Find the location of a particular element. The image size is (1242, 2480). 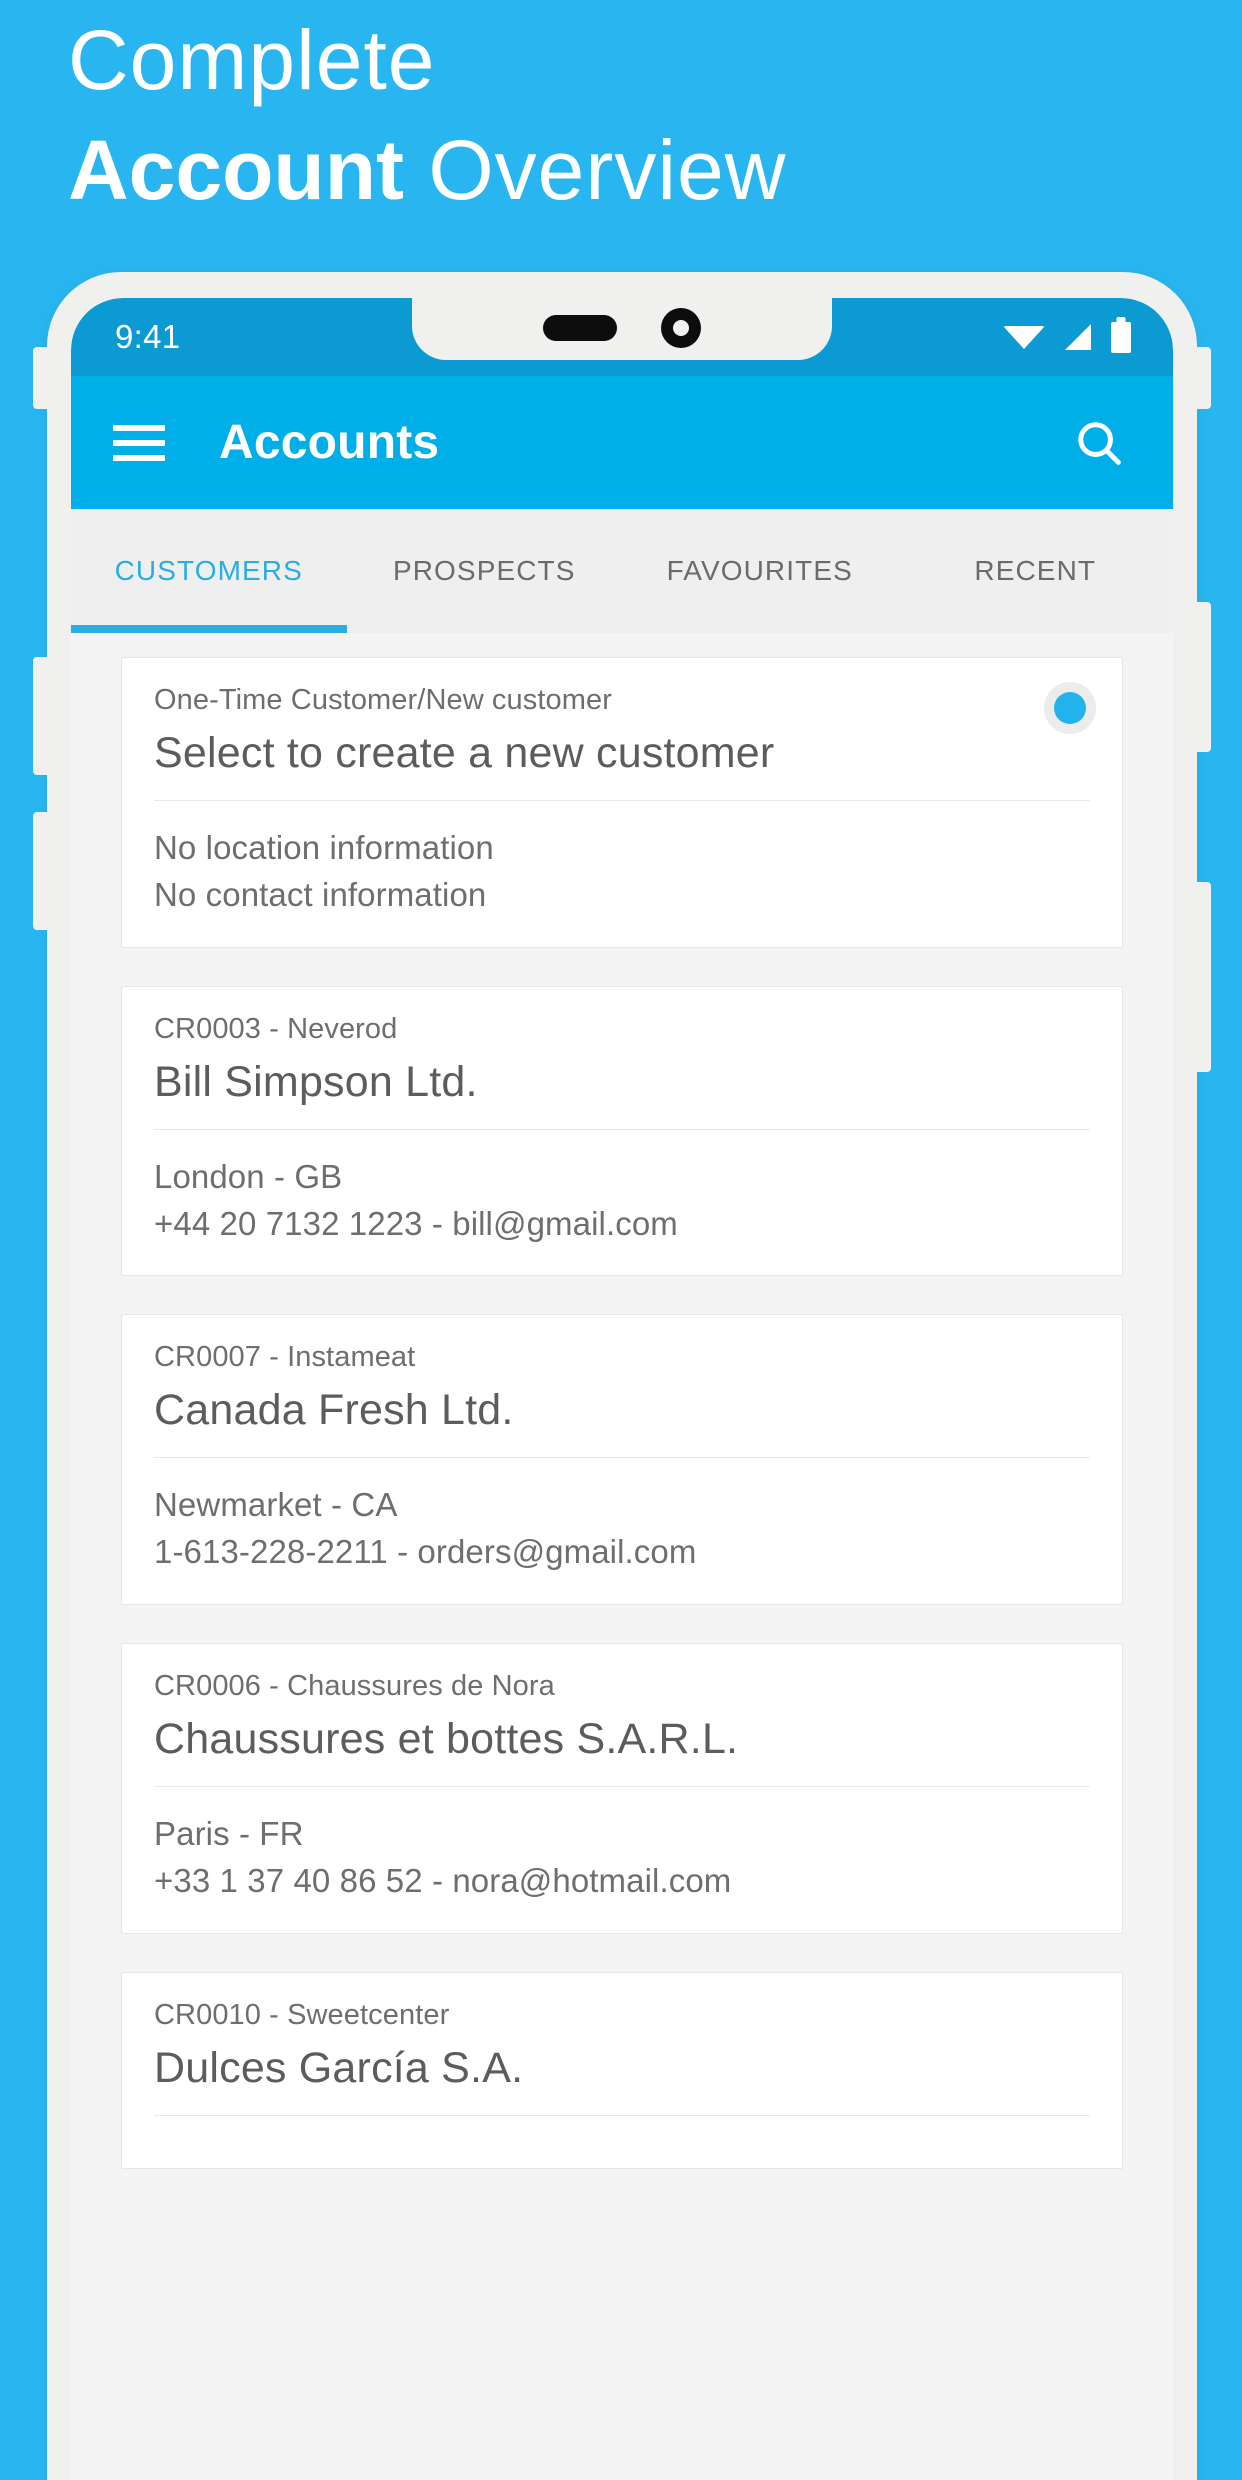

phone-side-accent-top is located at coordinates (1202, 378).